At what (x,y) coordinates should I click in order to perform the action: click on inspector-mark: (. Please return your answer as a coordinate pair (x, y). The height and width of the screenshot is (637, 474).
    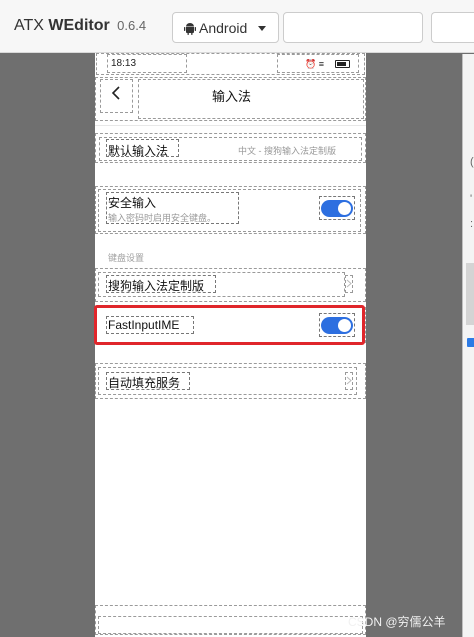
    Looking at the image, I should click on (472, 162).